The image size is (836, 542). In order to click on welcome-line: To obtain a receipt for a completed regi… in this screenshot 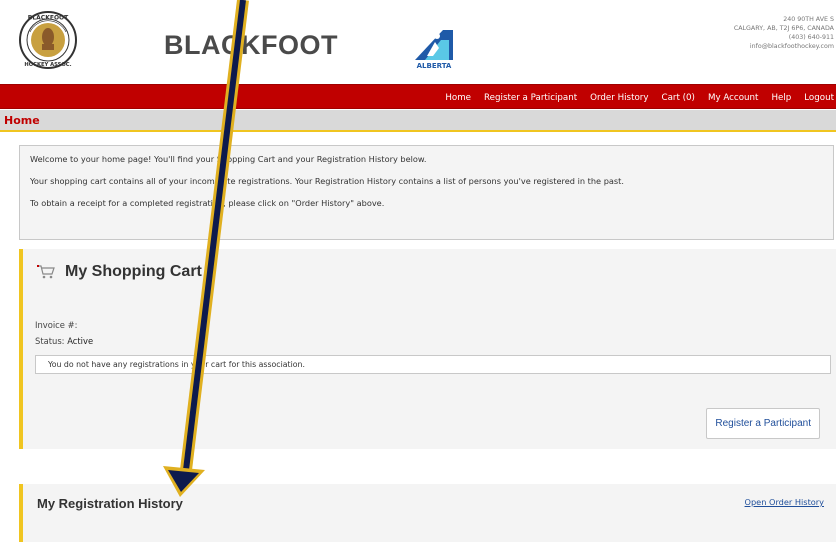, I will do `click(207, 203)`.